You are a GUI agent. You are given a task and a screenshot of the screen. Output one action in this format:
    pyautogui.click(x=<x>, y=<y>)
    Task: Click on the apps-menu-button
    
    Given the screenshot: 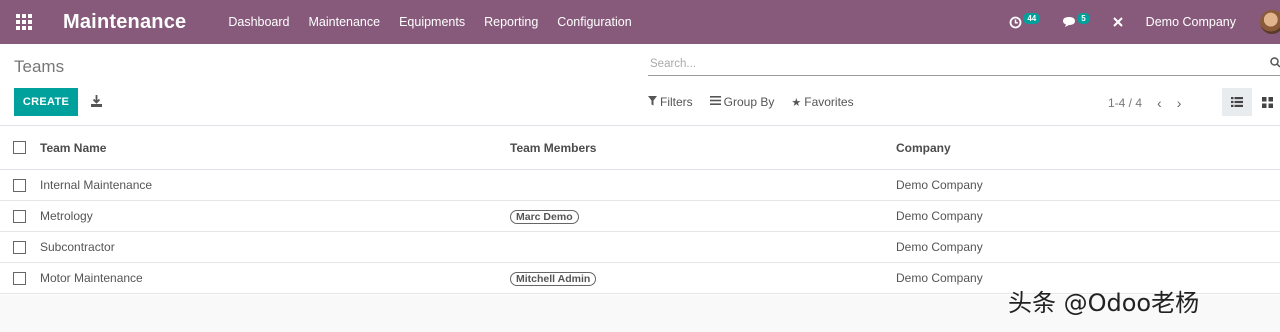 What is the action you would take?
    pyautogui.click(x=24, y=22)
    